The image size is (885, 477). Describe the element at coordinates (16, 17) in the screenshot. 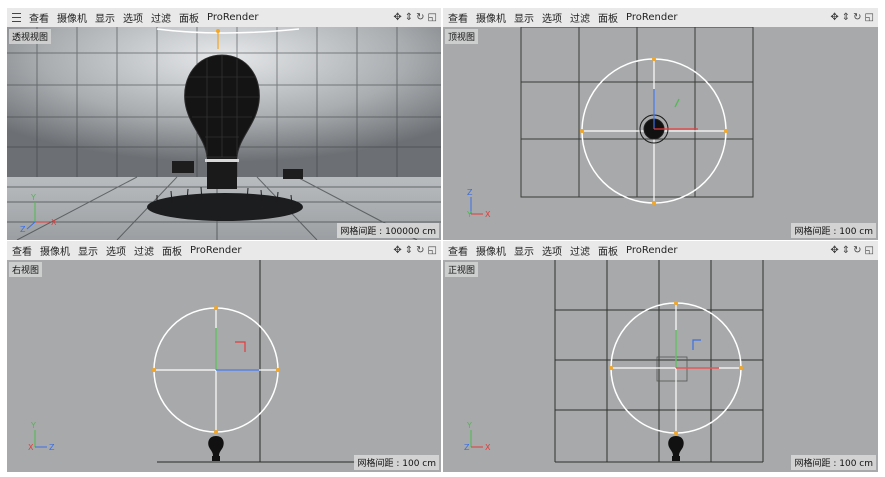

I see `hamburger-icon` at that location.